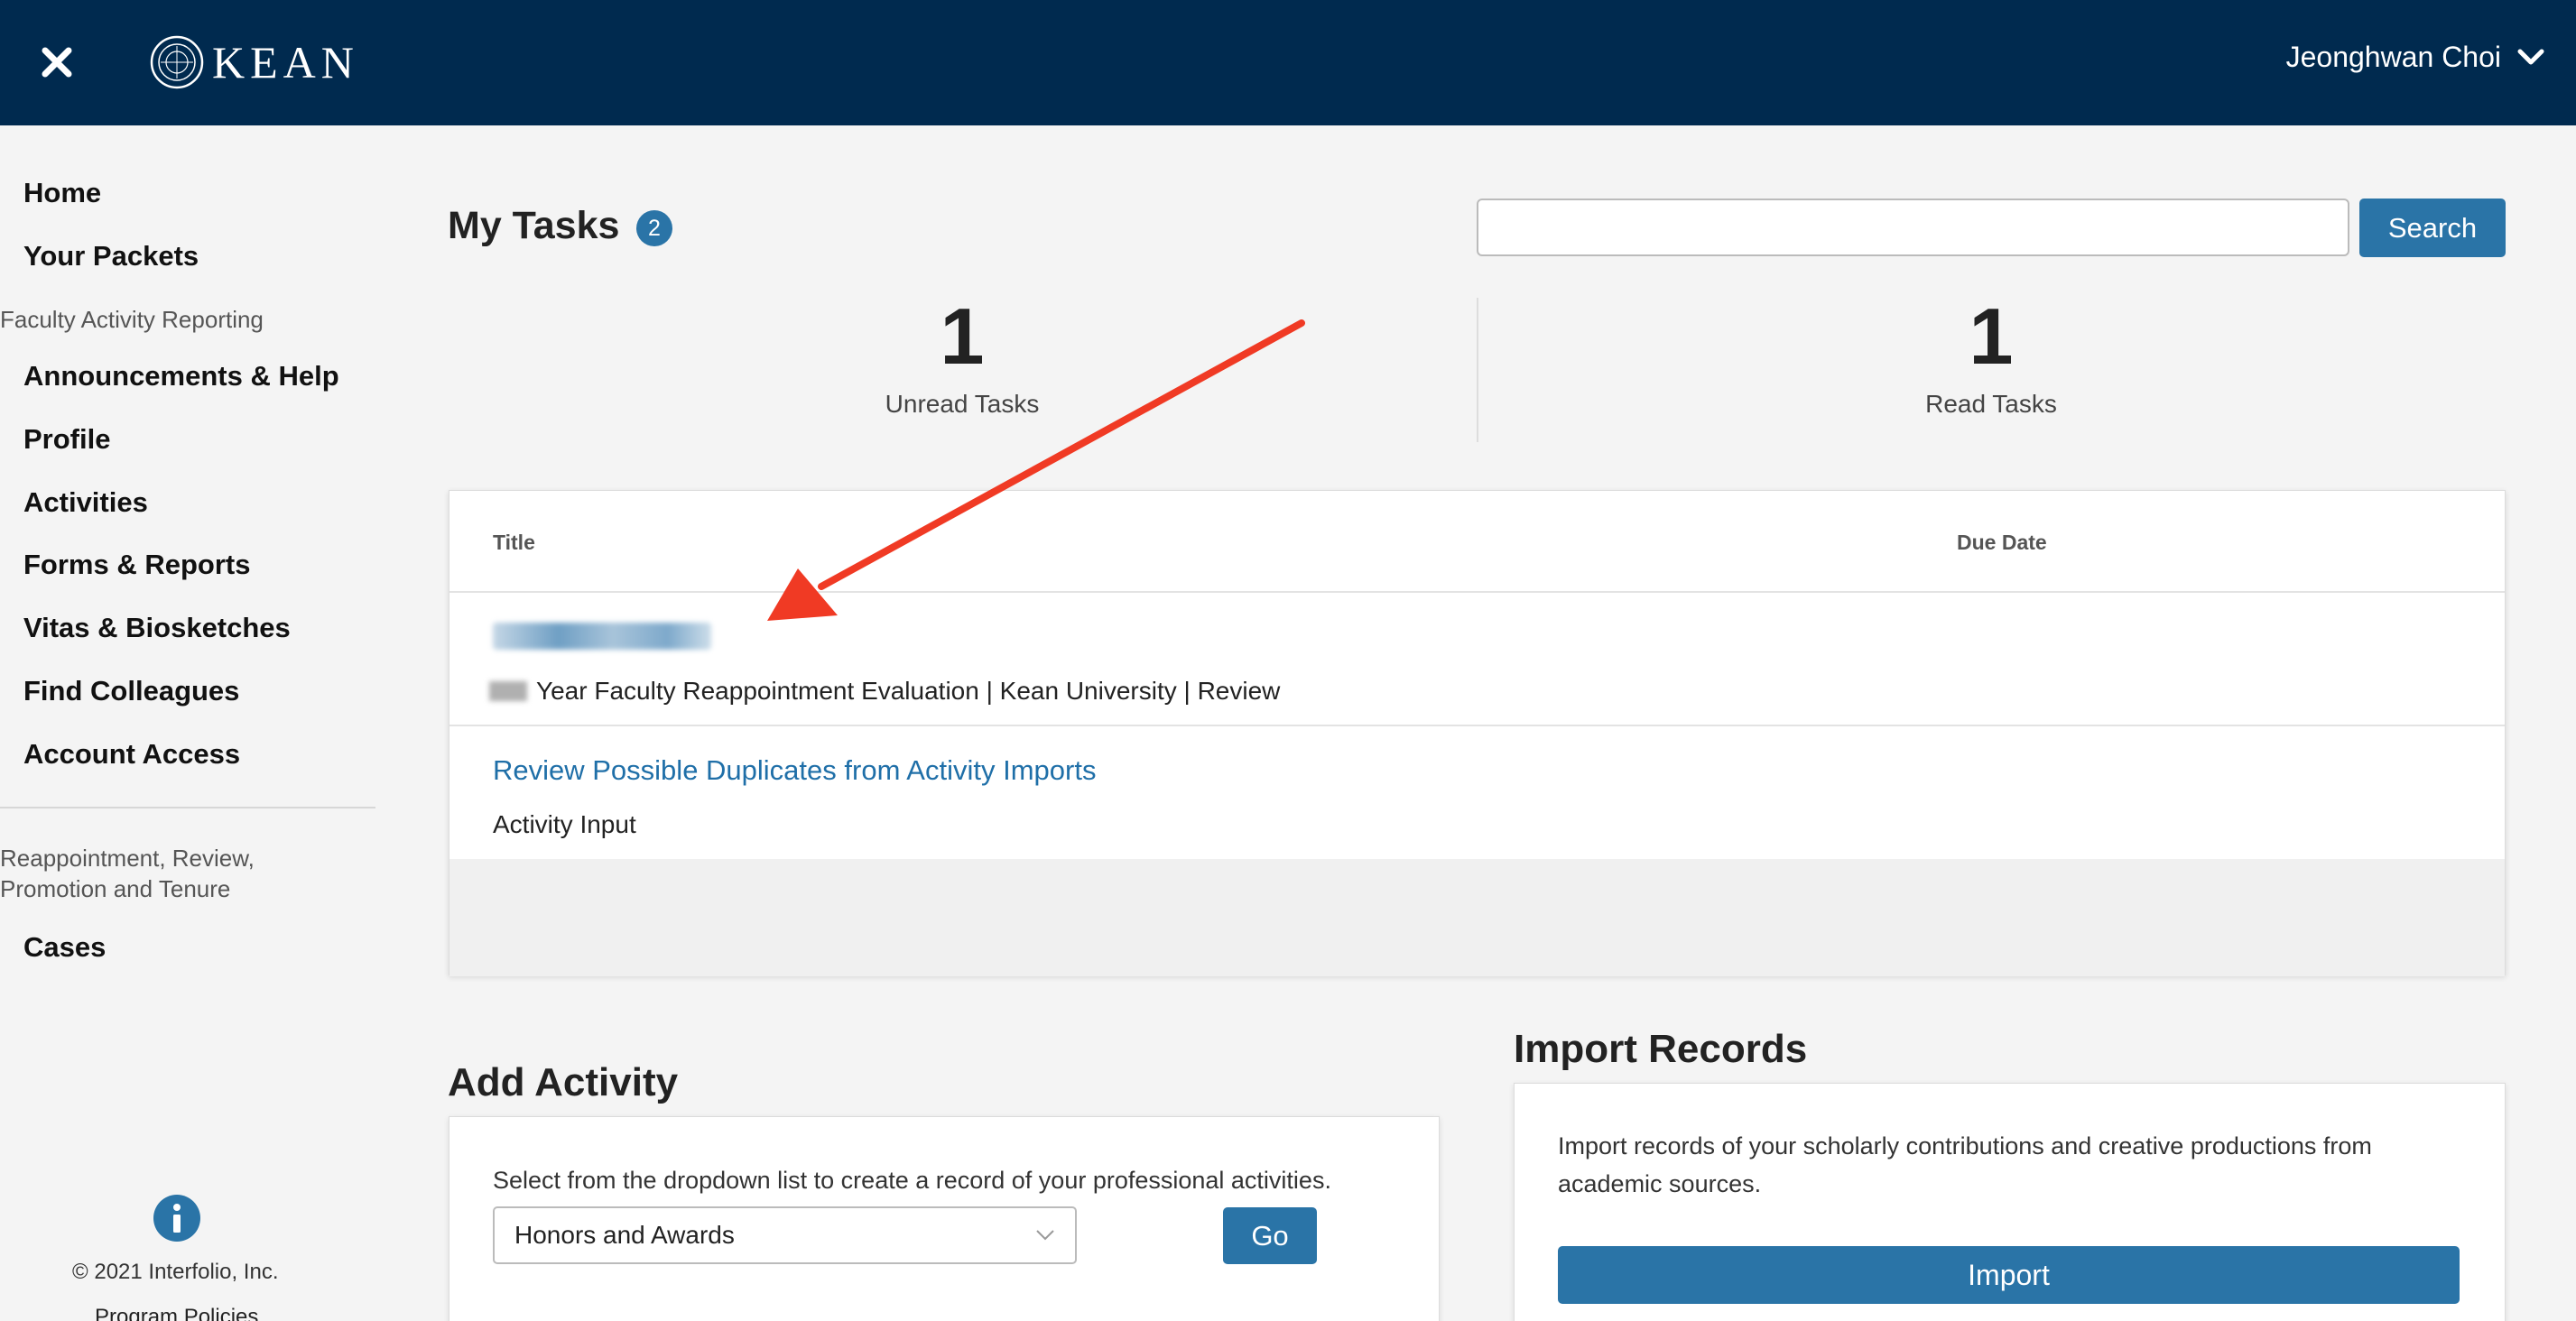 This screenshot has height=1321, width=2576. I want to click on column-header-title: Title, so click(514, 543).